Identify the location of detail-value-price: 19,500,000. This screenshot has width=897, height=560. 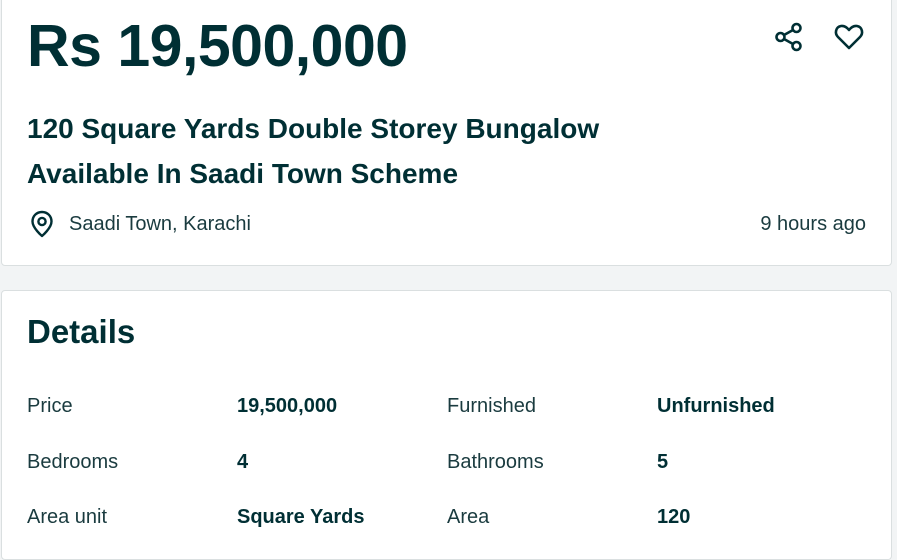
(287, 406).